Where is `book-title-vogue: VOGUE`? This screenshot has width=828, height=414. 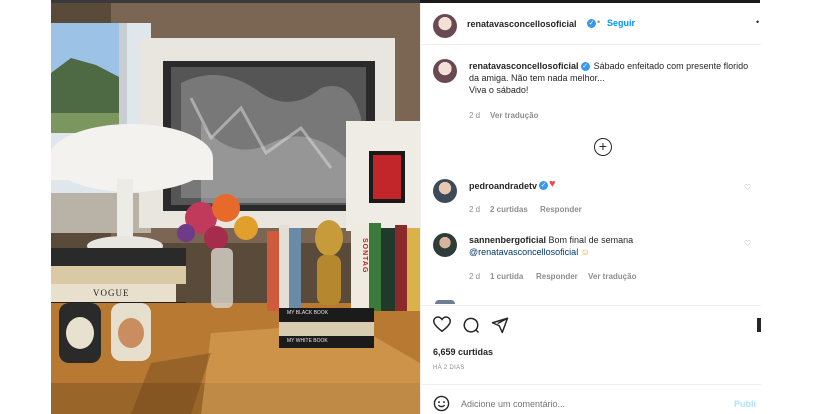 book-title-vogue: VOGUE is located at coordinates (111, 293).